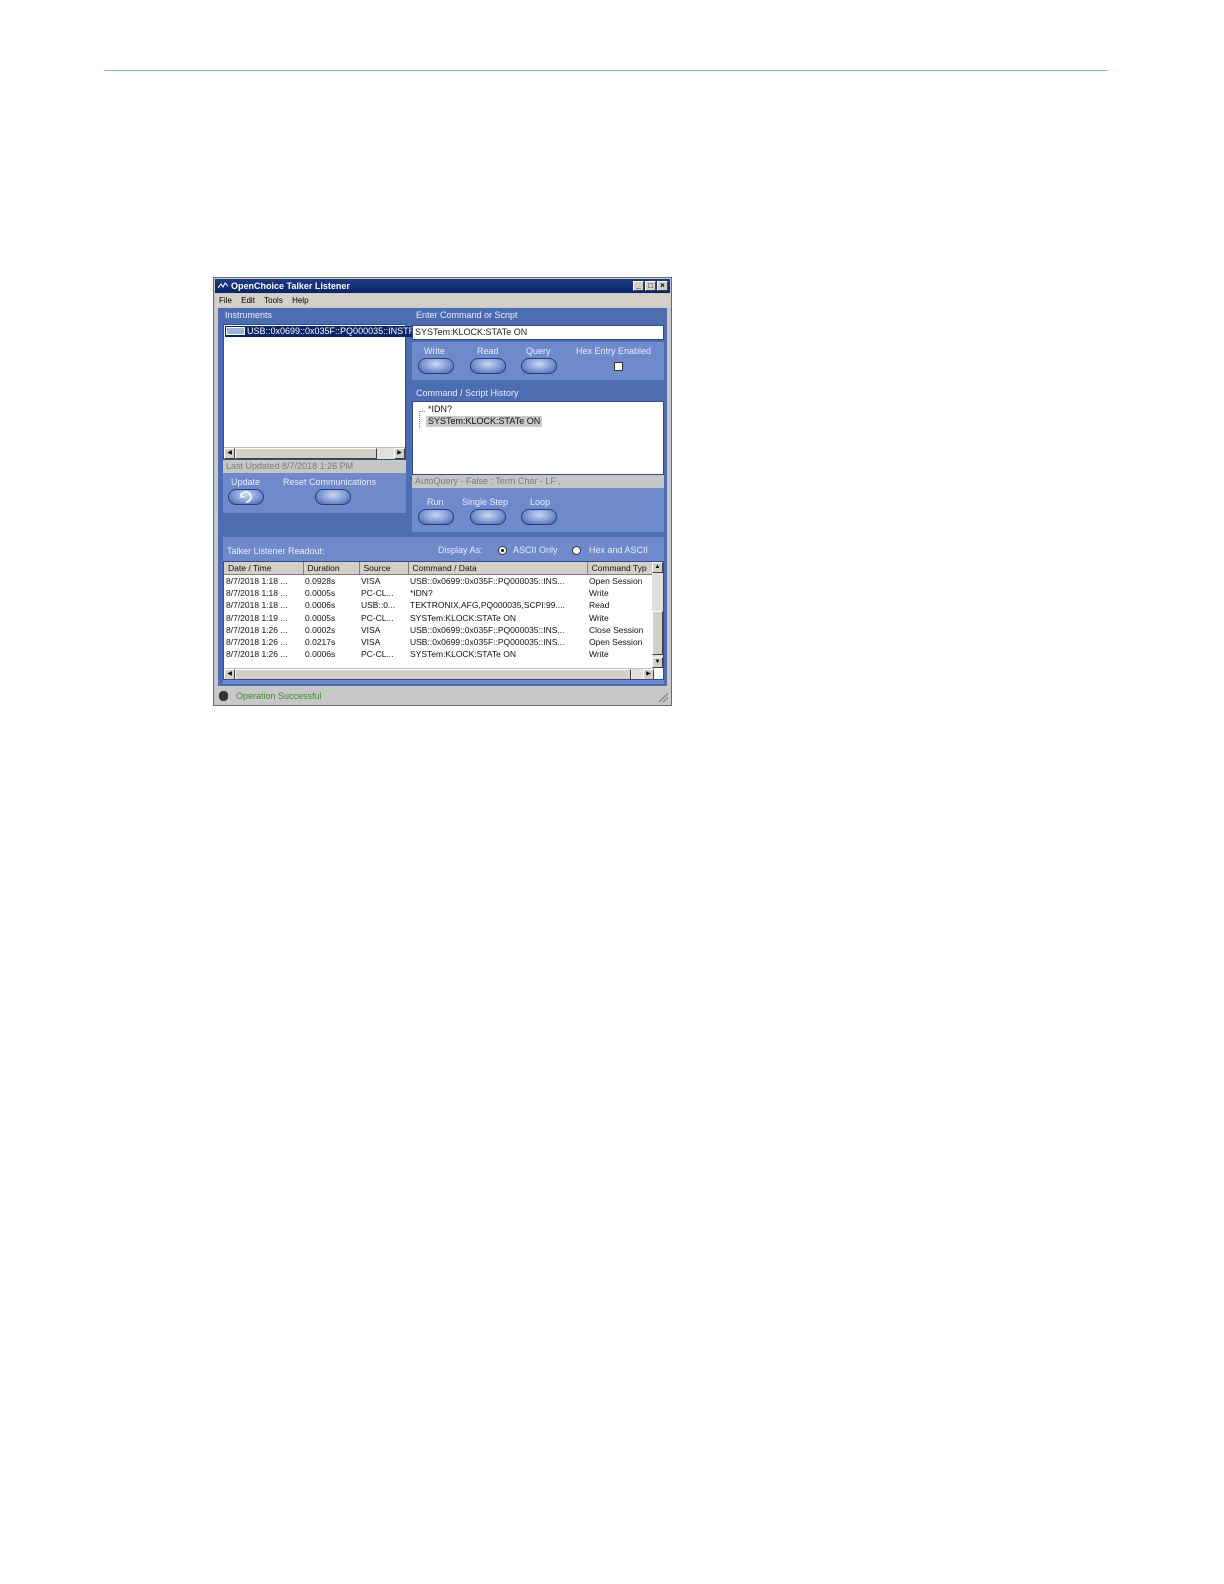 This screenshot has height=1584, width=1224. What do you see at coordinates (248, 300) in the screenshot?
I see `menu-edit: Edit` at bounding box center [248, 300].